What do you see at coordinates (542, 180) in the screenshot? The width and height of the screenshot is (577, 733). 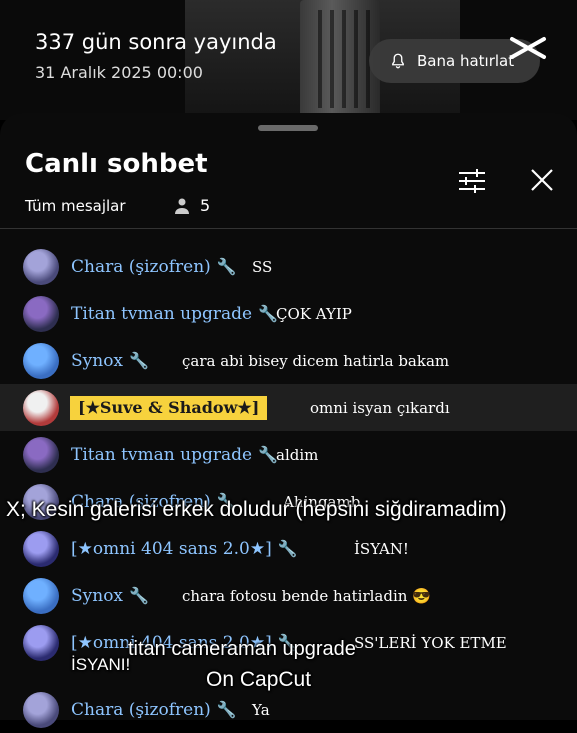 I see `close-icon` at bounding box center [542, 180].